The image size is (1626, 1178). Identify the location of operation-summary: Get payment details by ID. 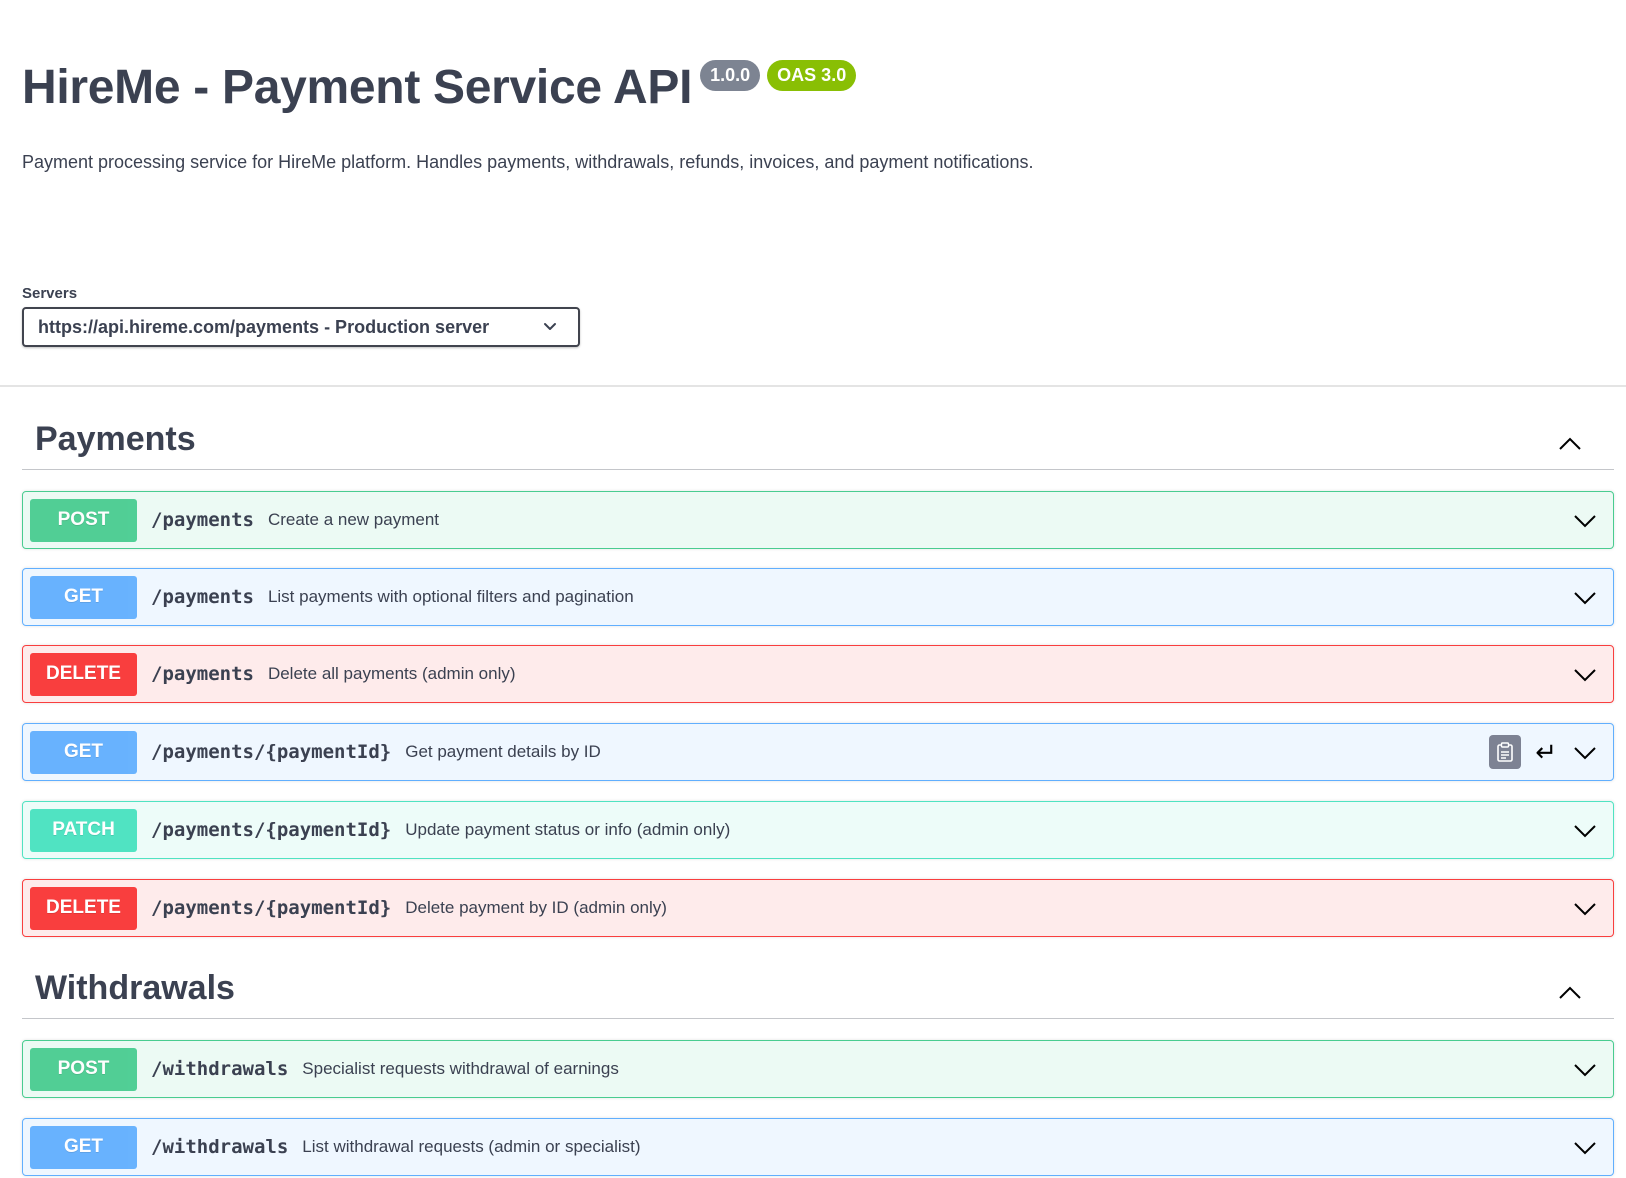
(503, 751).